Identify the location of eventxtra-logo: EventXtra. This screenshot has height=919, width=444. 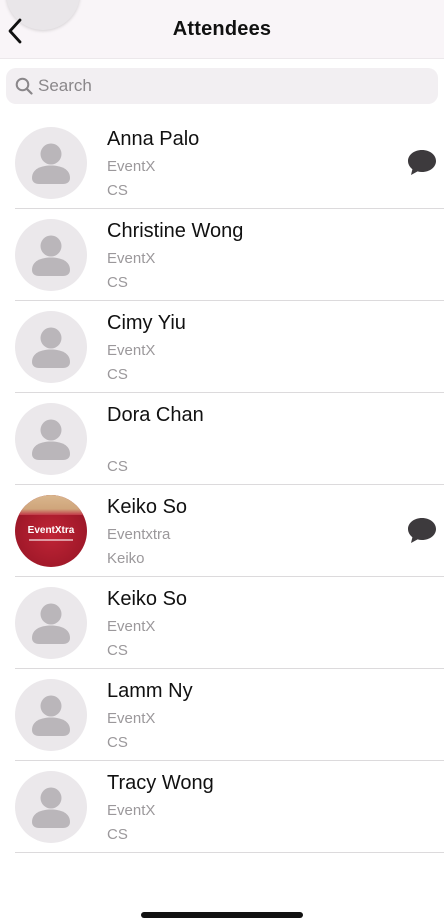
(51, 530).